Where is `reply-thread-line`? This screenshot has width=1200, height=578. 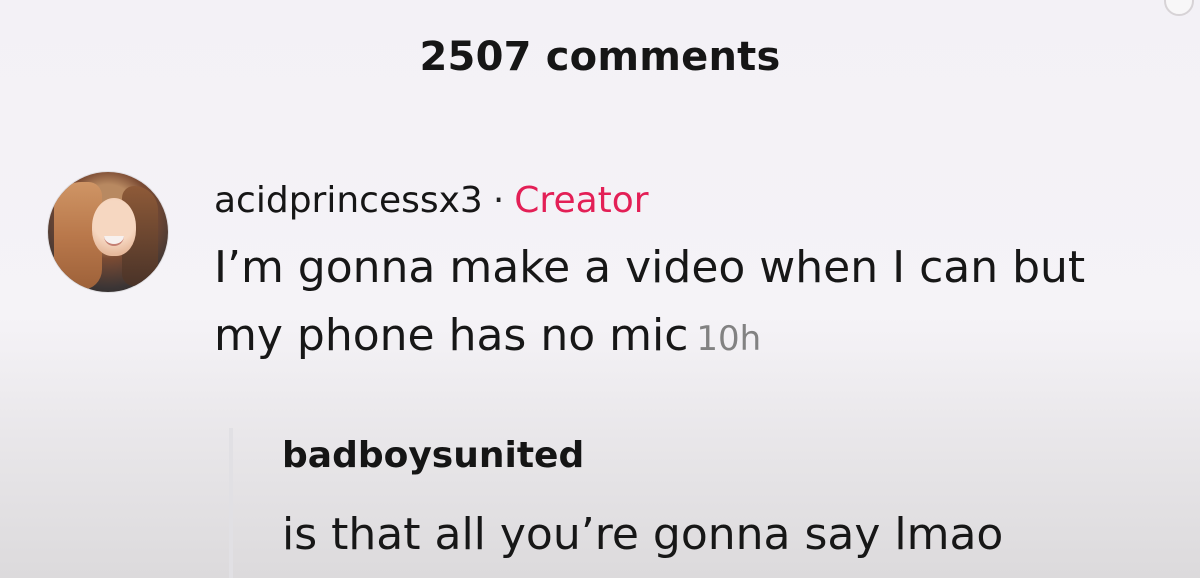
reply-thread-line is located at coordinates (231, 503).